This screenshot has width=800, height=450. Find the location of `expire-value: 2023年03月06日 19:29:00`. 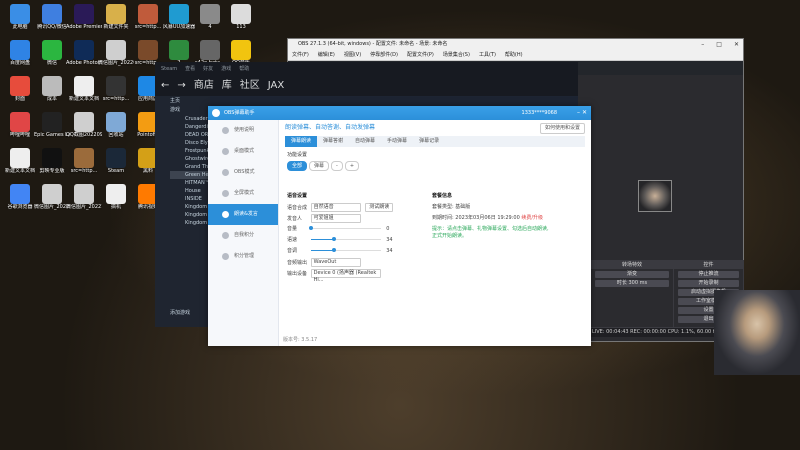

expire-value: 2023年03月06日 19:29:00 is located at coordinates (487, 218).